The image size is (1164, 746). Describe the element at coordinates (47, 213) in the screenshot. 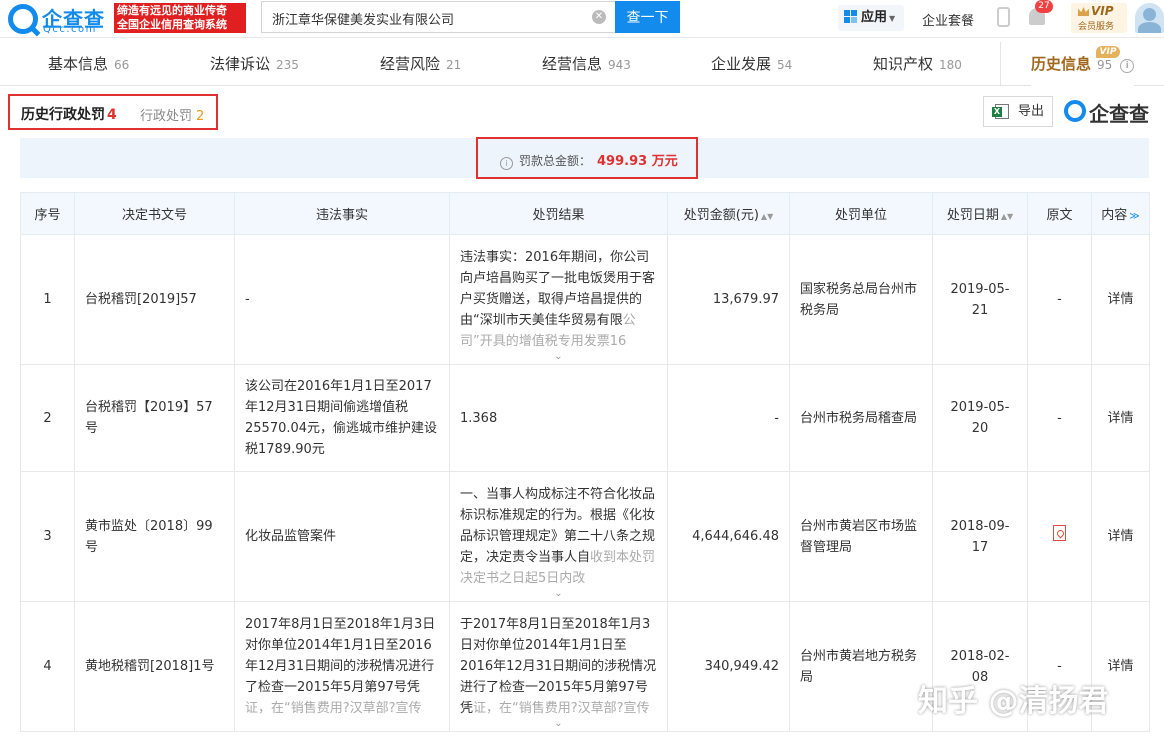

I see `col-header-idx: 序号` at that location.